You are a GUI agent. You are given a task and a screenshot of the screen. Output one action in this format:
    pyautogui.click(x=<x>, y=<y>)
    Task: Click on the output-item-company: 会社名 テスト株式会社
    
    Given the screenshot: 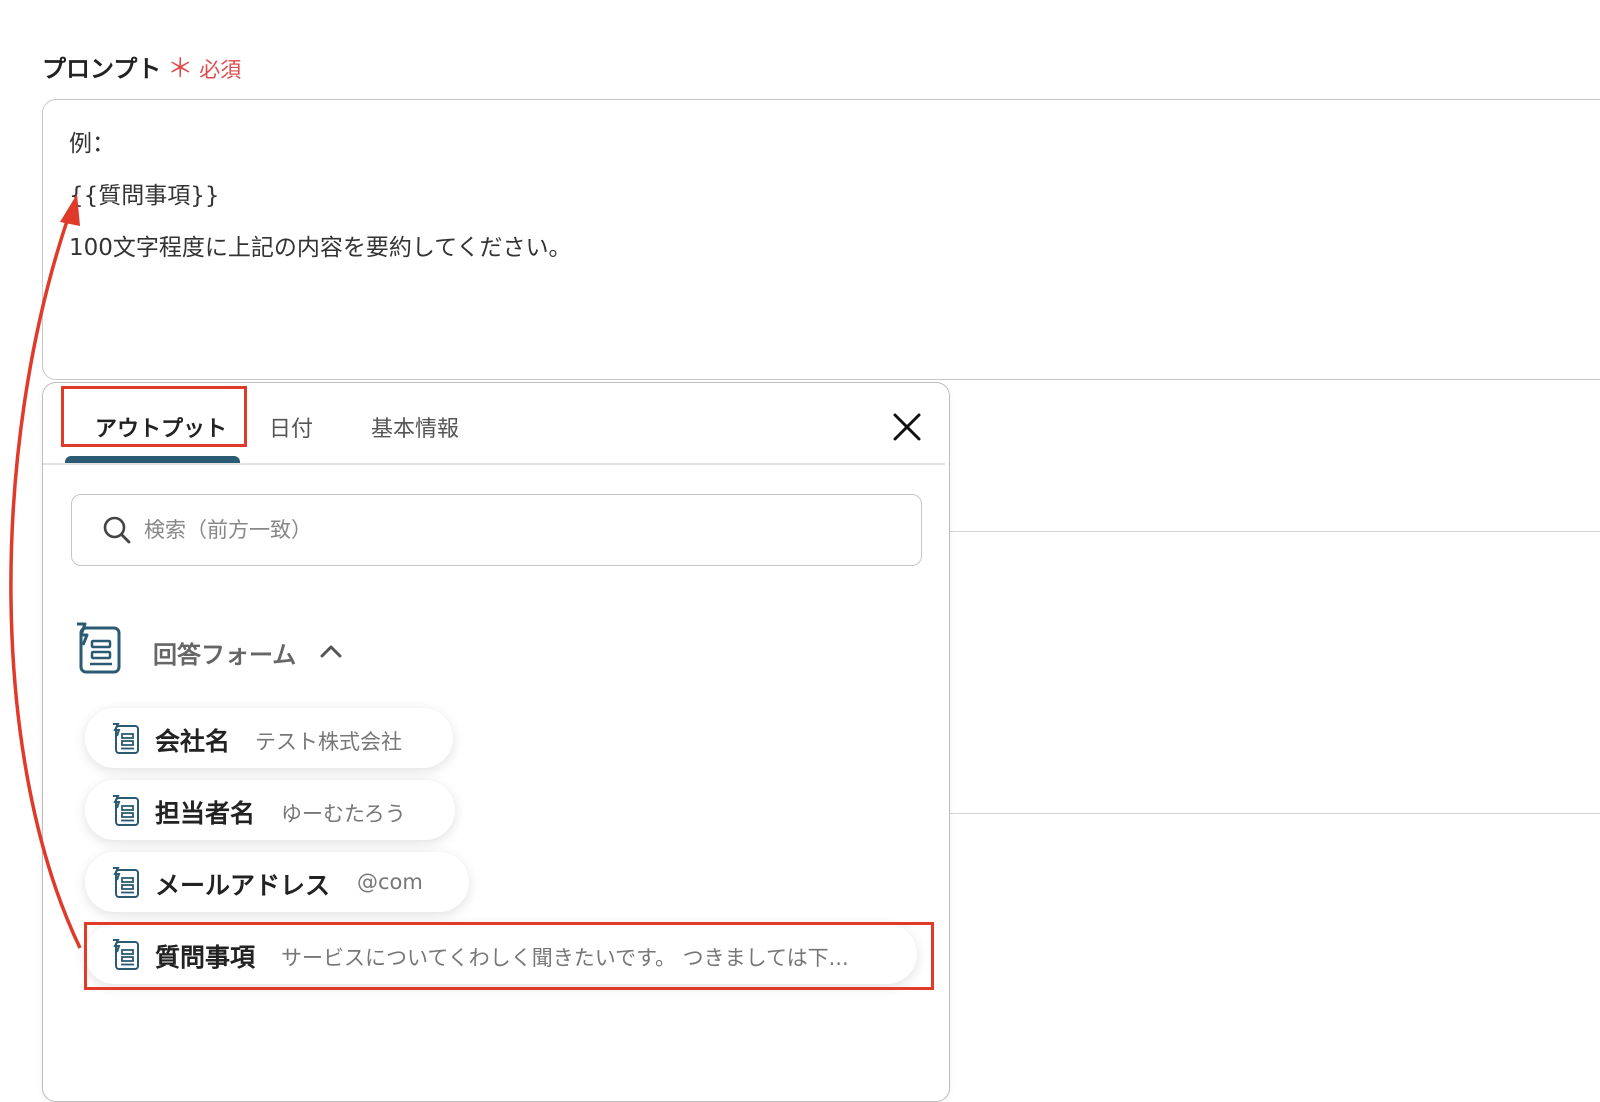 What is the action you would take?
    pyautogui.click(x=269, y=738)
    